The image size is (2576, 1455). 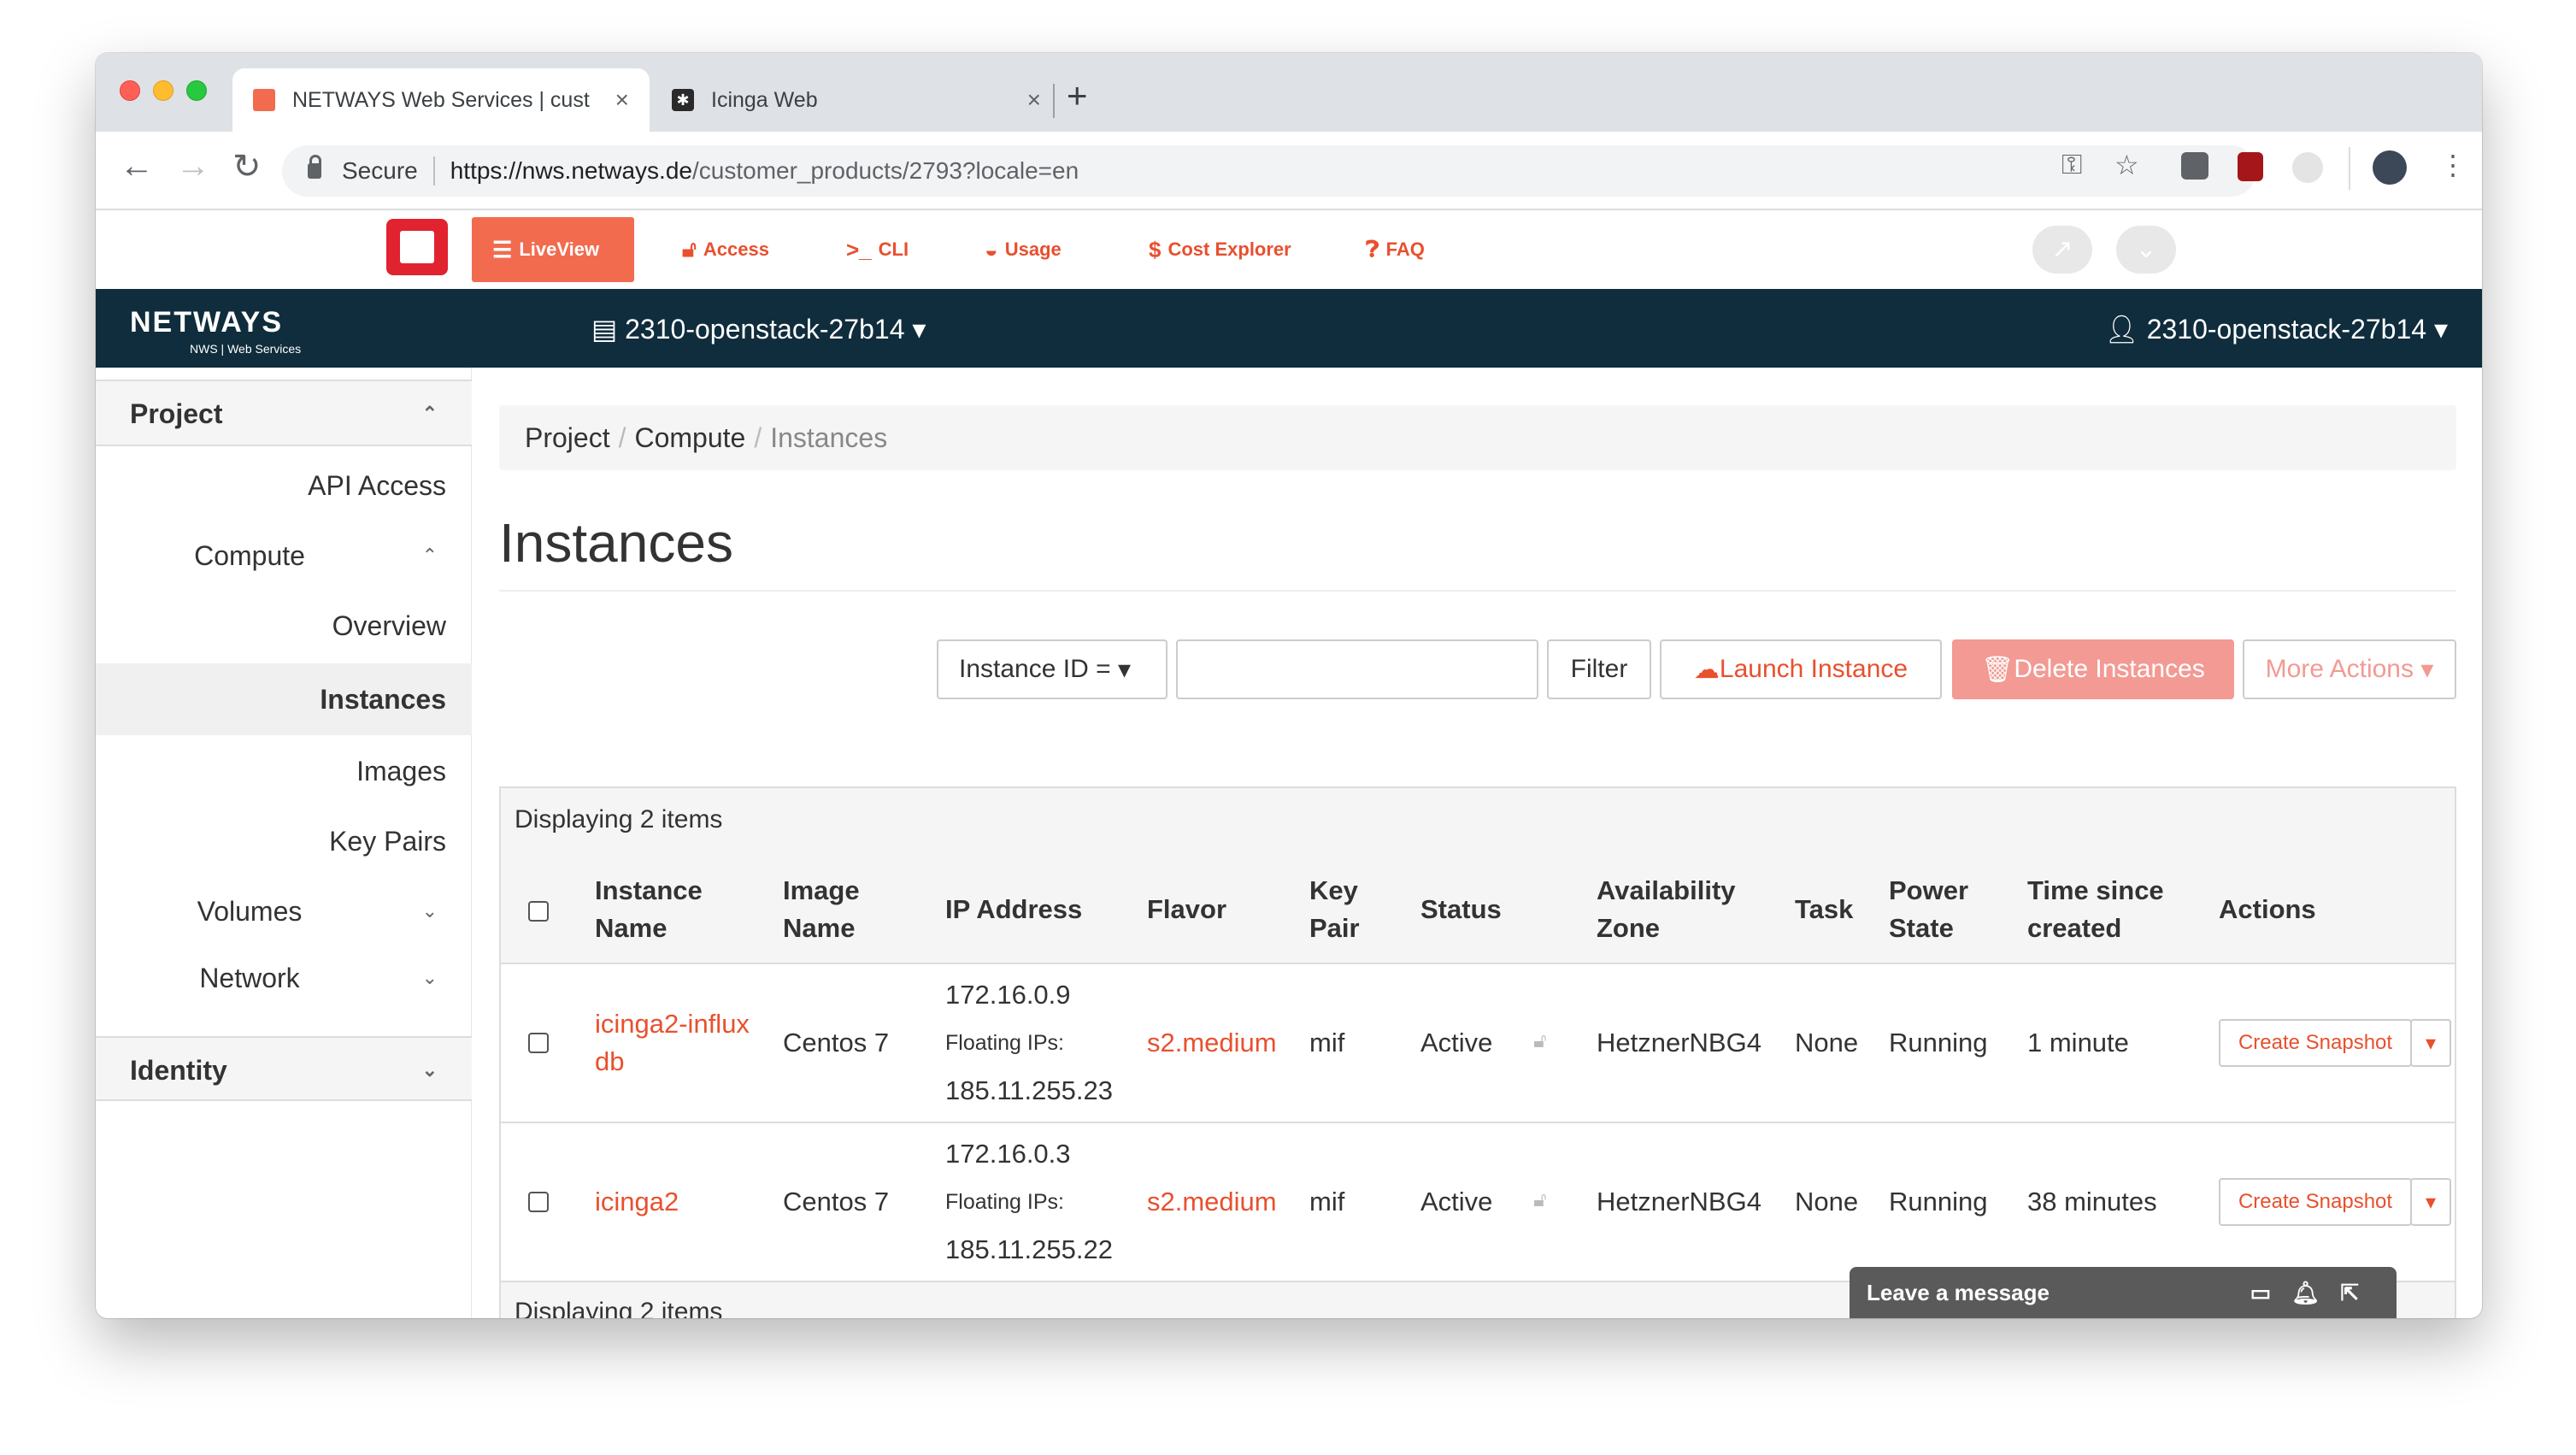 I want to click on key-icon: ⚿, so click(x=2071, y=165).